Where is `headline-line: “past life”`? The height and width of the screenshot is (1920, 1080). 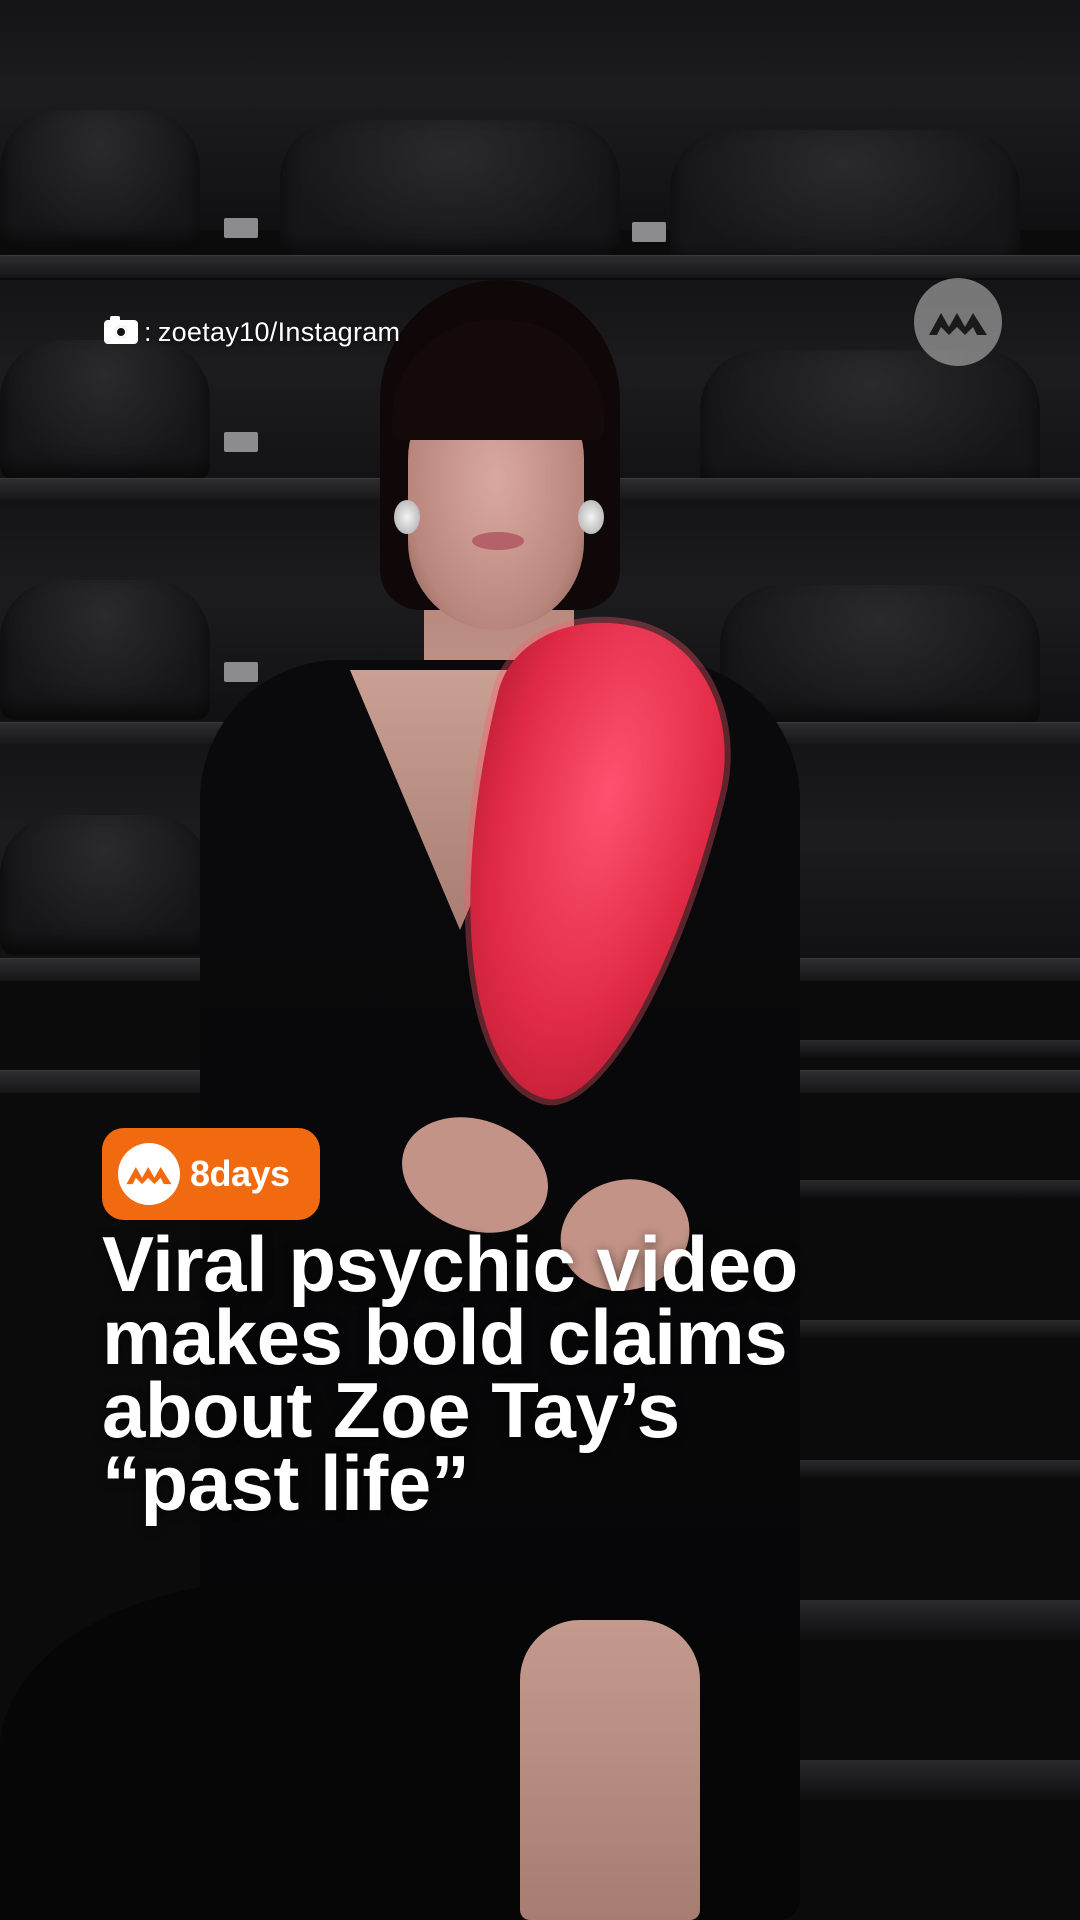 headline-line: “past life” is located at coordinates (286, 1483).